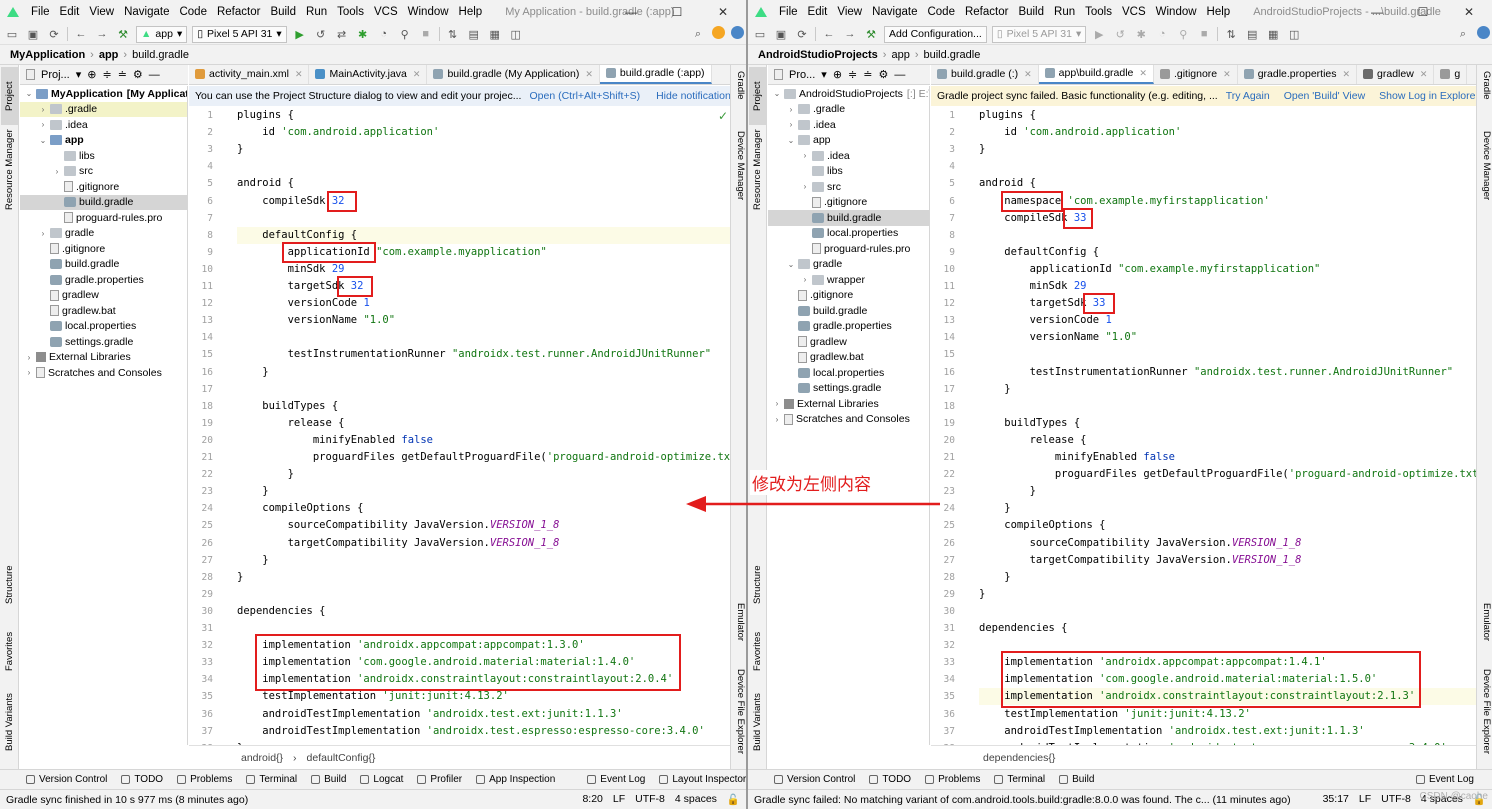 This screenshot has height=809, width=1492. What do you see at coordinates (483, 201) in the screenshot?
I see `code-line: compileSdk 32` at bounding box center [483, 201].